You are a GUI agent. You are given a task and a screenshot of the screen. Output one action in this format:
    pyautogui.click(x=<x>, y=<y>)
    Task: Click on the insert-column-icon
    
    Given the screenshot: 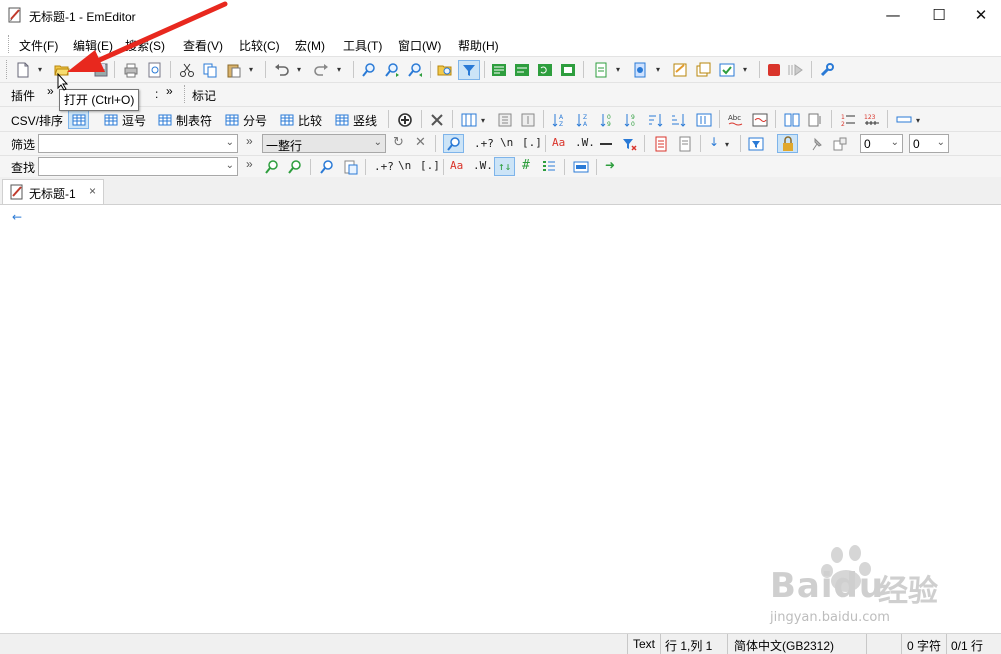 What is the action you would take?
    pyautogui.click(x=528, y=120)
    